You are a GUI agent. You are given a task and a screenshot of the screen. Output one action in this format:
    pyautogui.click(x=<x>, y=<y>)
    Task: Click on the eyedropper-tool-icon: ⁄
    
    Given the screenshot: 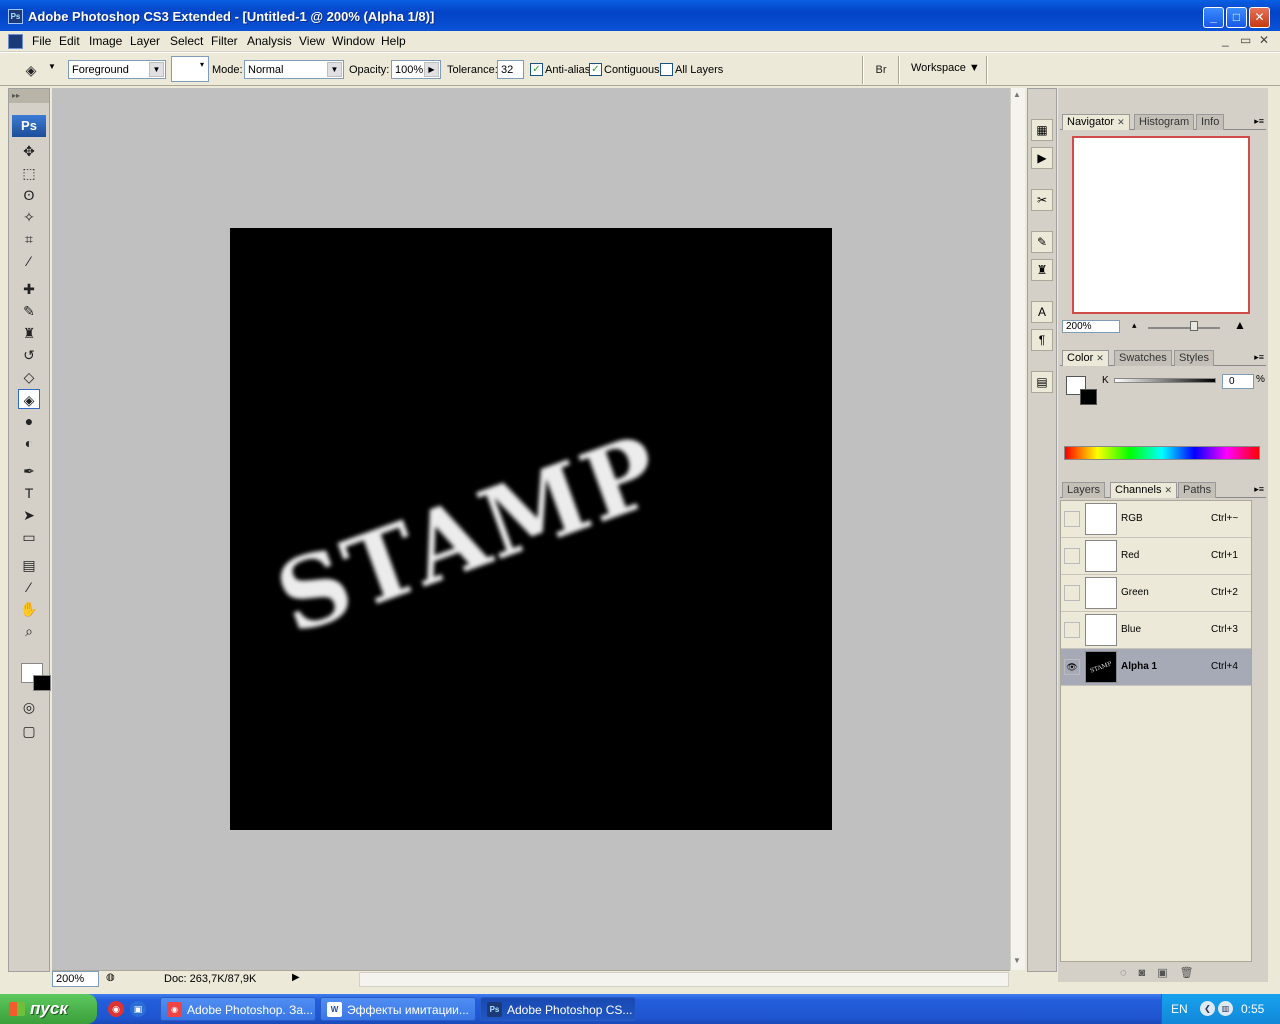 What is the action you would take?
    pyautogui.click(x=29, y=587)
    